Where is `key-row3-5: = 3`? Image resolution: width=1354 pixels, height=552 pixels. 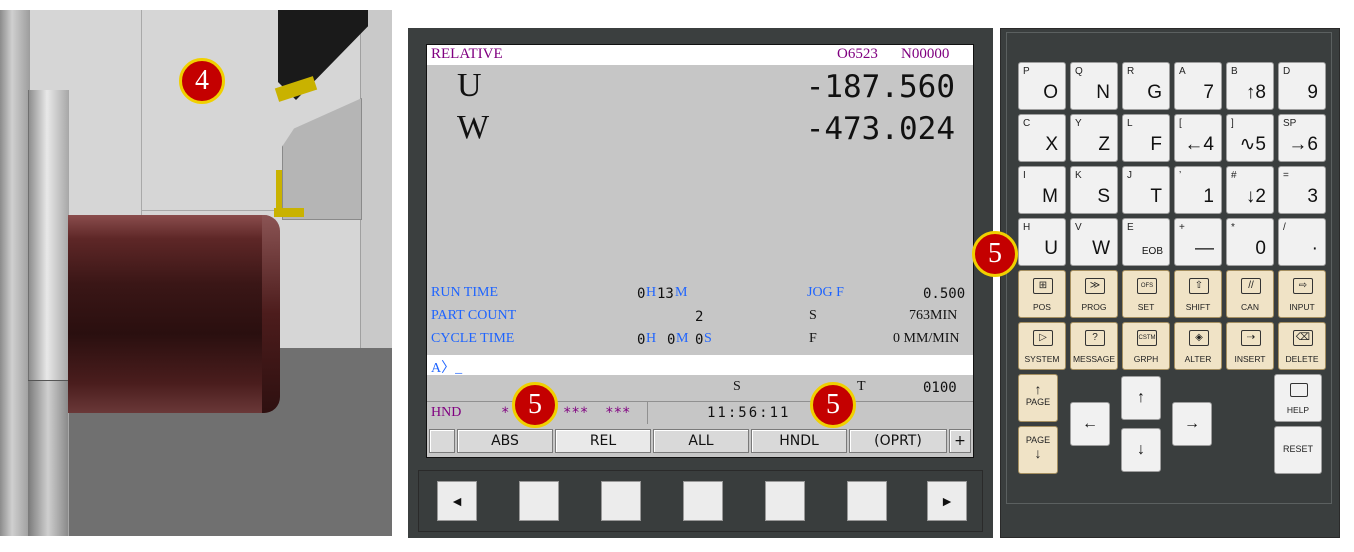 key-row3-5: = 3 is located at coordinates (1302, 190).